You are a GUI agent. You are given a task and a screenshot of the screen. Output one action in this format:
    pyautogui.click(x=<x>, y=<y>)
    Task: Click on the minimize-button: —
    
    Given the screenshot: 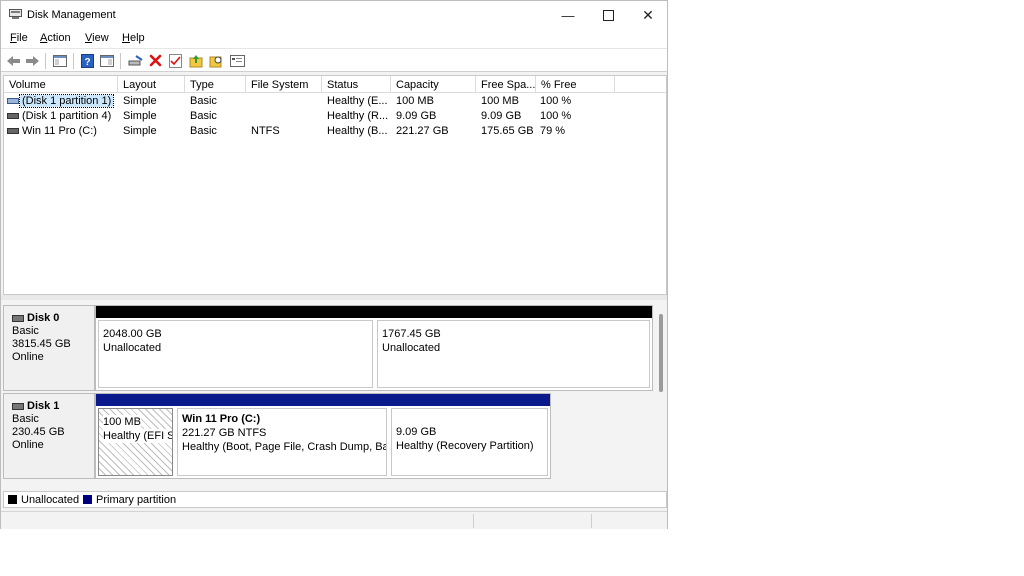 What is the action you would take?
    pyautogui.click(x=568, y=15)
    